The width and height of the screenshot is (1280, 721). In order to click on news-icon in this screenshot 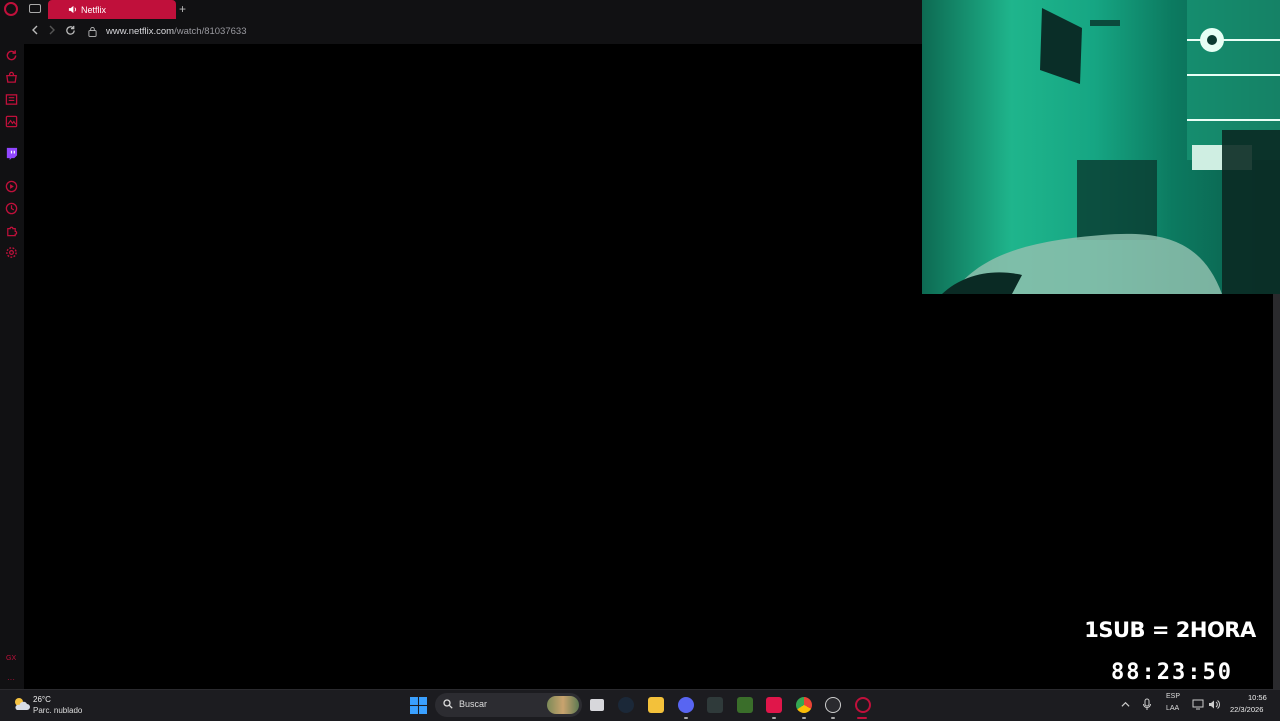, I will do `click(11, 99)`.